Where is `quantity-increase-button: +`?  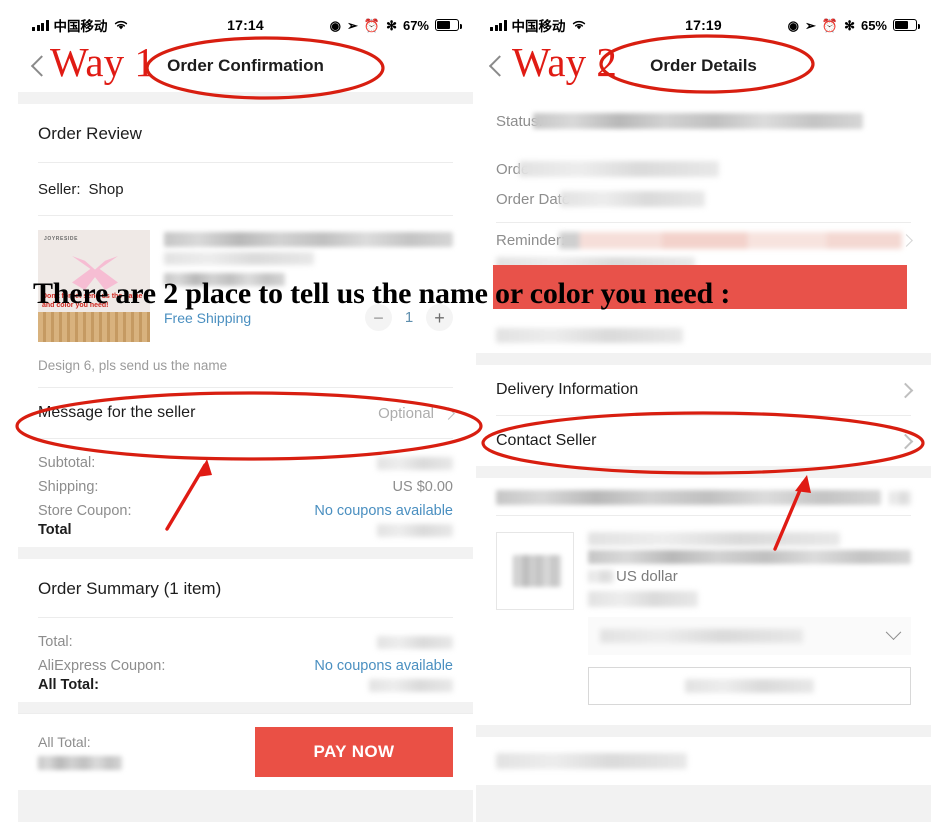 quantity-increase-button: + is located at coordinates (439, 317).